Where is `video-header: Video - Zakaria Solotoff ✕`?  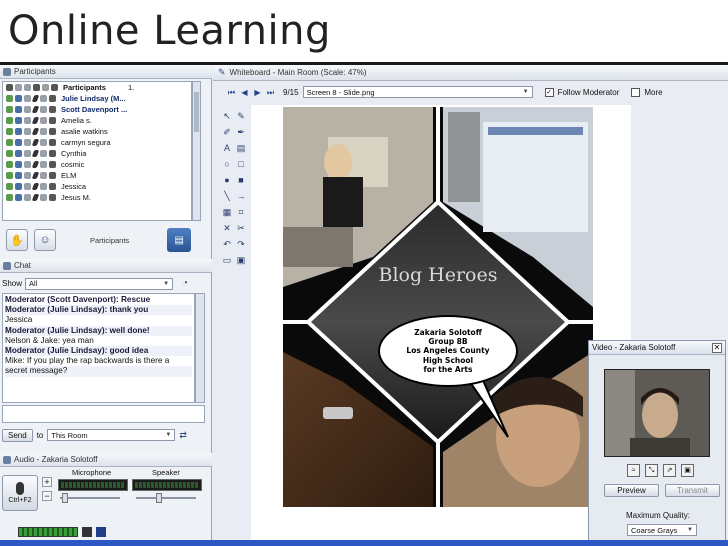 video-header: Video - Zakaria Solotoff ✕ is located at coordinates (657, 348).